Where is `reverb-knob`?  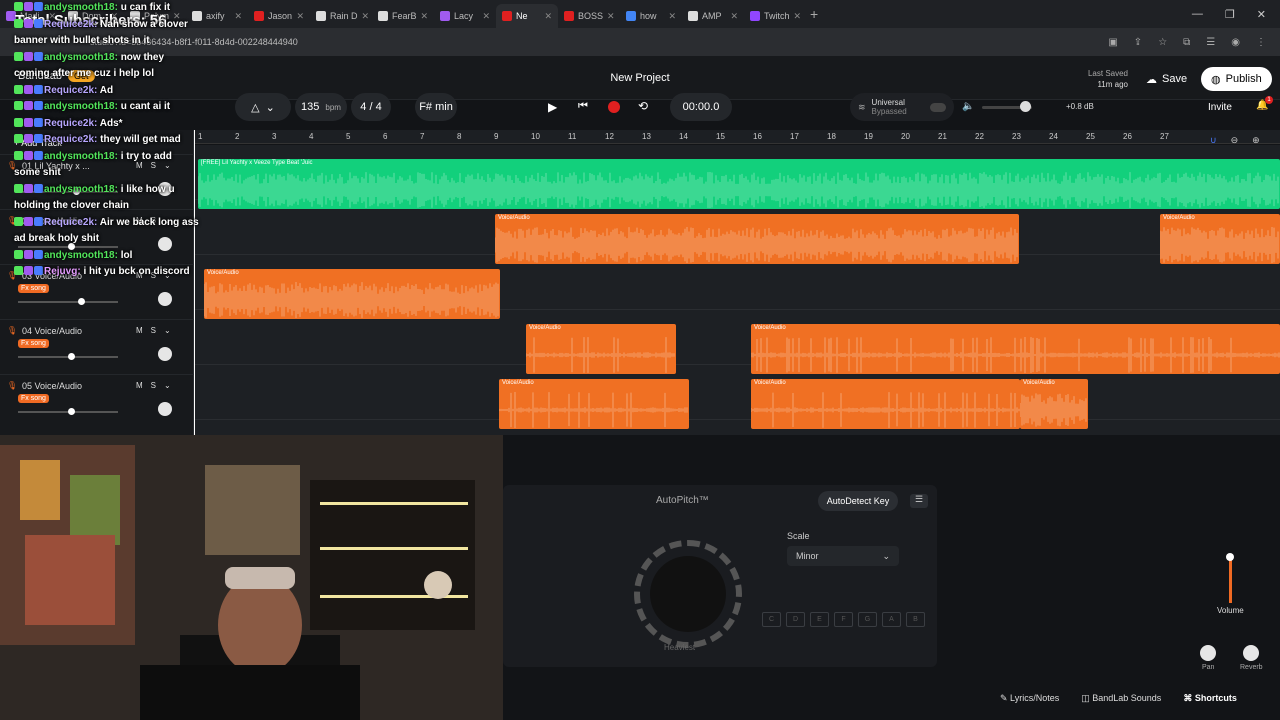 reverb-knob is located at coordinates (1251, 653).